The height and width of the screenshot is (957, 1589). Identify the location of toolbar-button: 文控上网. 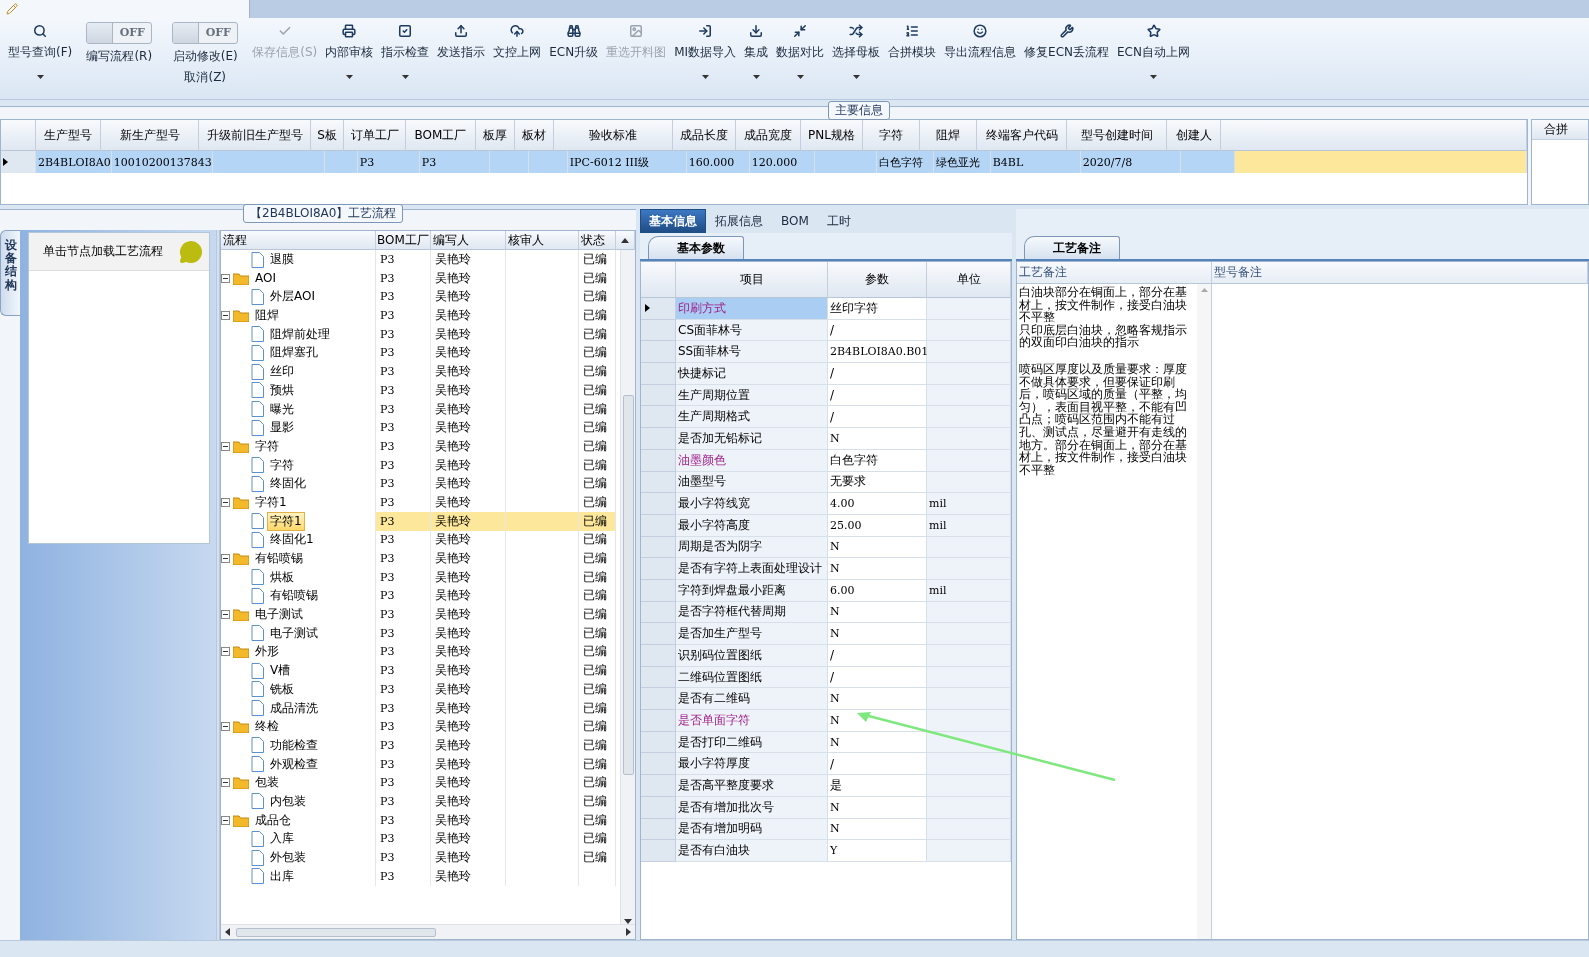
(517, 58).